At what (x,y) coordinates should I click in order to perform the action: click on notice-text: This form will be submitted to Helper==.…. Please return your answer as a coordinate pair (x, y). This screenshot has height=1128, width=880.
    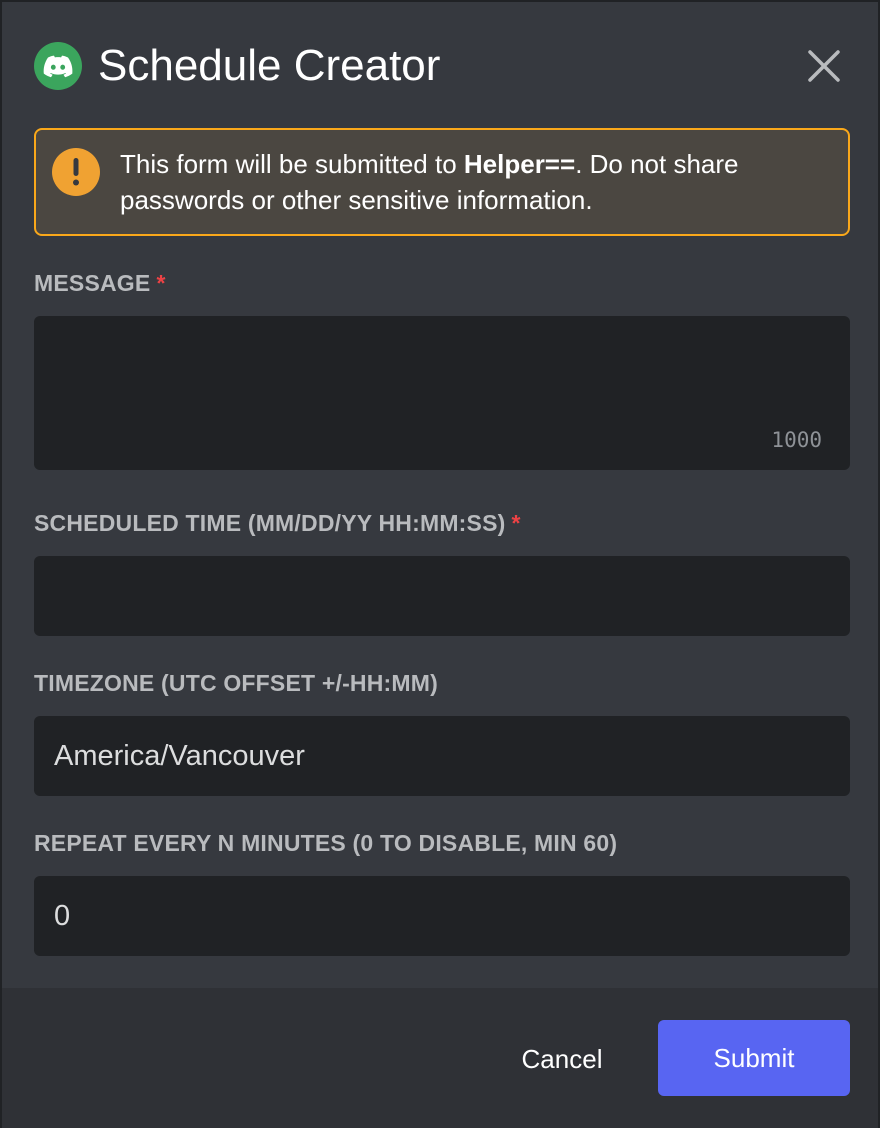
    Looking at the image, I should click on (474, 182).